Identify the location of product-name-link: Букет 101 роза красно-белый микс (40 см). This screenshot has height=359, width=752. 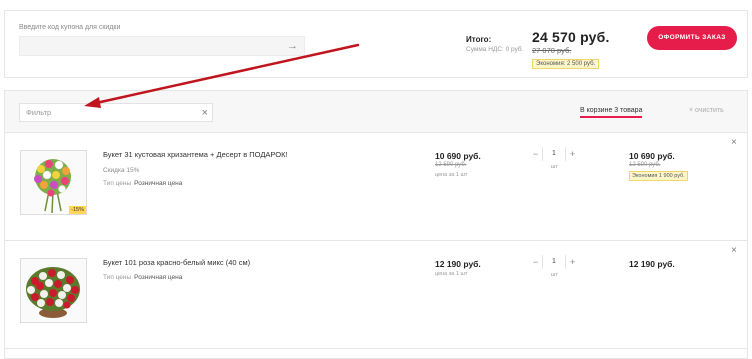
(176, 262).